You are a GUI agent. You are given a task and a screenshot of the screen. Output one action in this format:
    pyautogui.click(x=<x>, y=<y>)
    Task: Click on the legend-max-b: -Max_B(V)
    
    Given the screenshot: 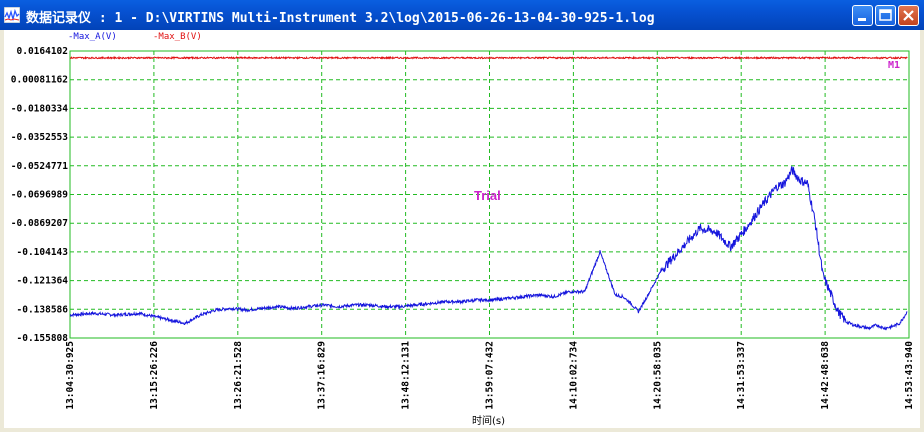 What is the action you would take?
    pyautogui.click(x=177, y=37)
    